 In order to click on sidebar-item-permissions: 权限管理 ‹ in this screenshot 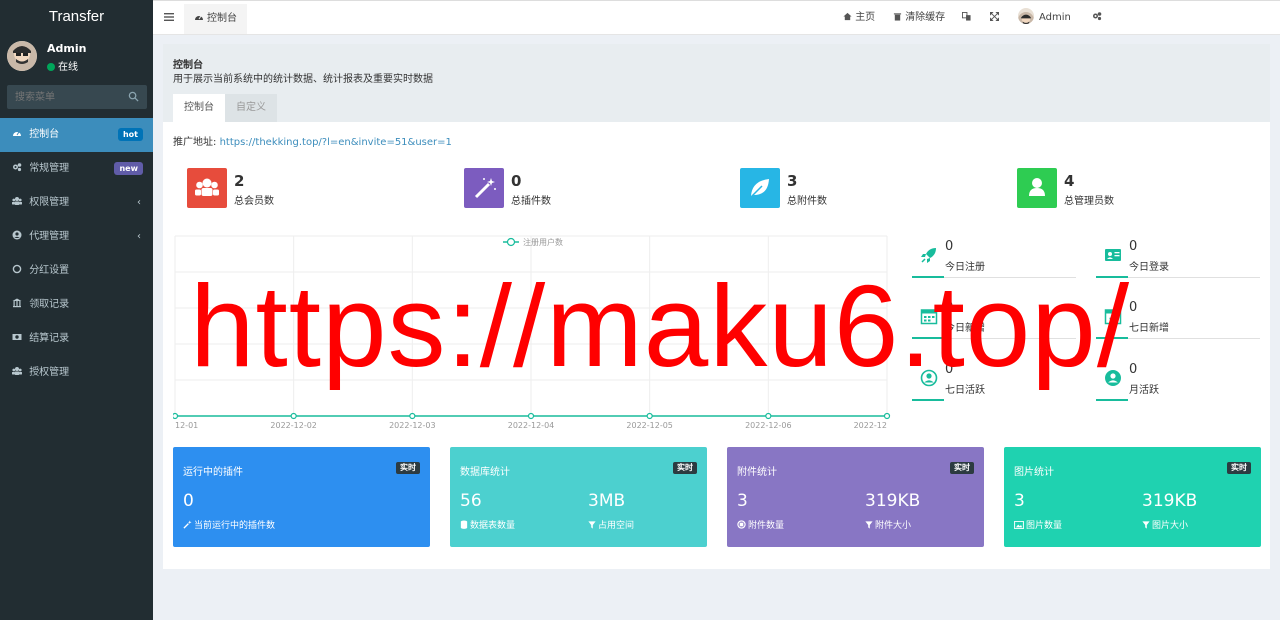, I will do `click(76, 203)`.